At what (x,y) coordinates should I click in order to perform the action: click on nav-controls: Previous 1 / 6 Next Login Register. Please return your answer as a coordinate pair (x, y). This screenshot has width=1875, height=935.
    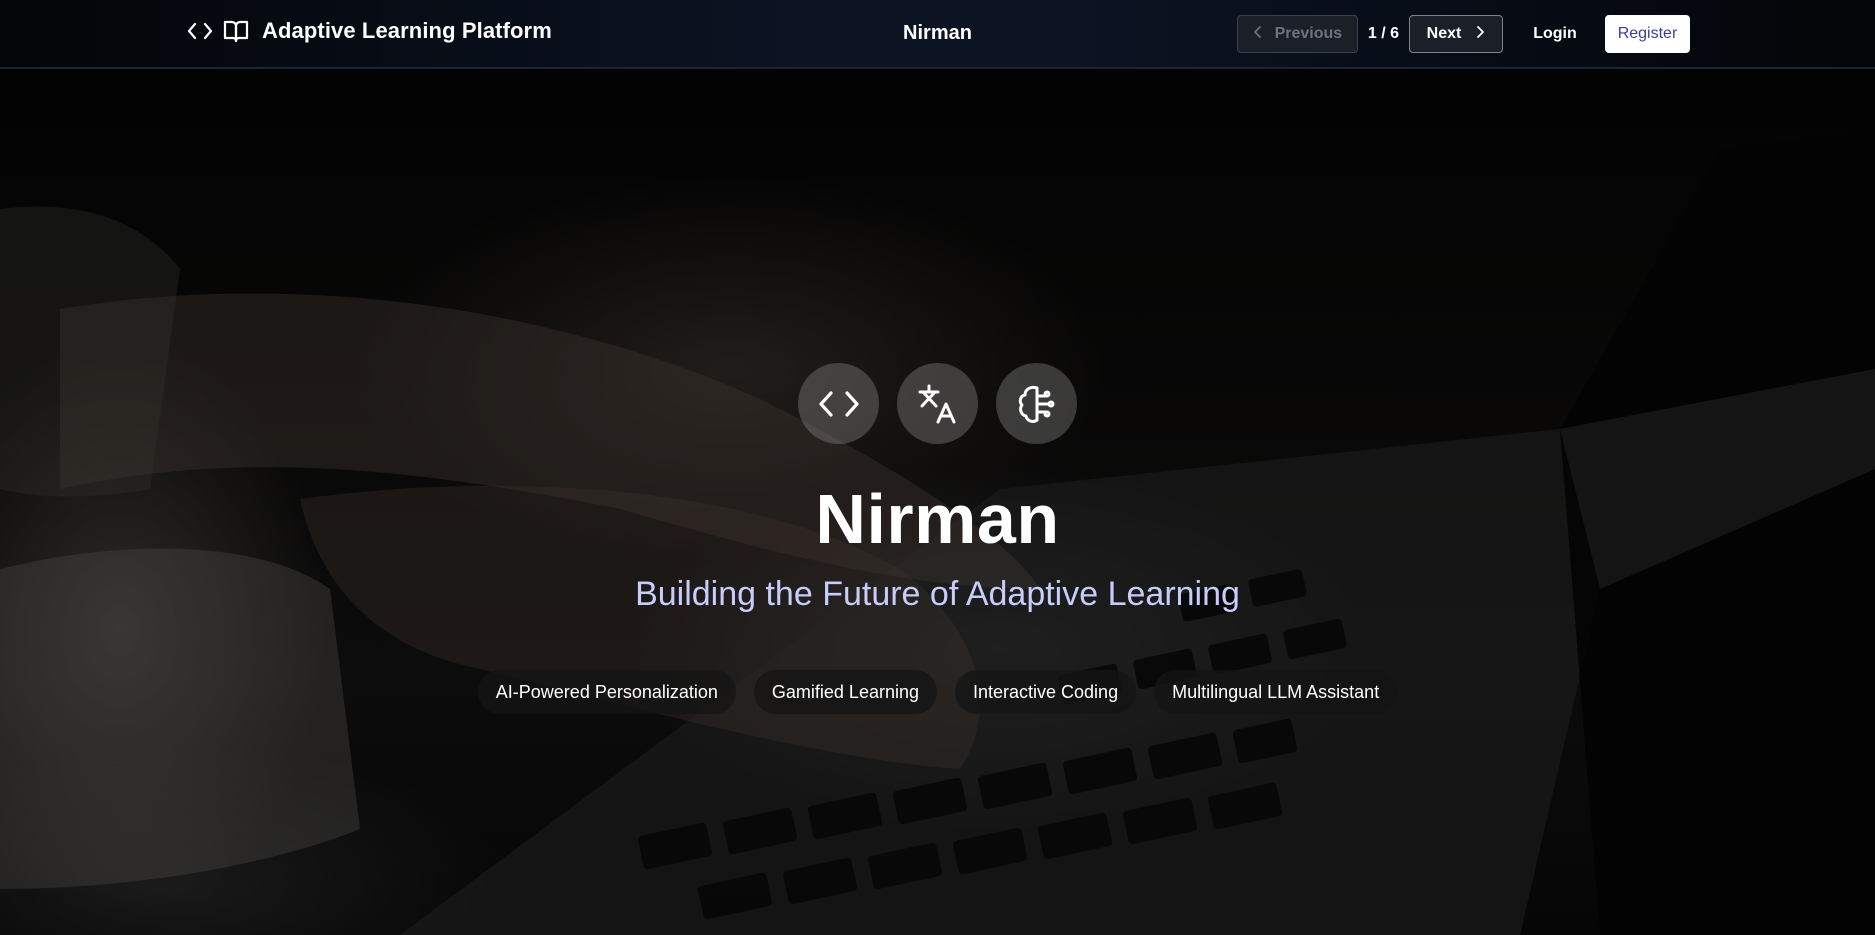
    Looking at the image, I should click on (1463, 34).